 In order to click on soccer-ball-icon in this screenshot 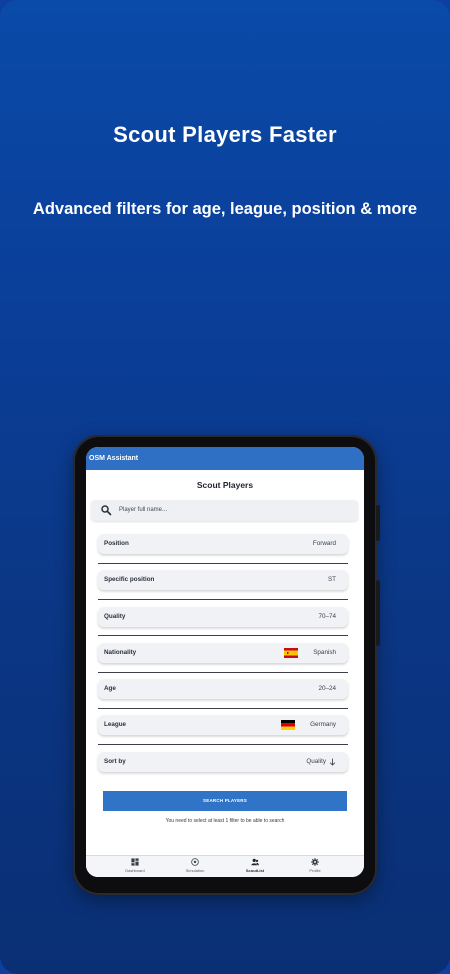, I will do `click(195, 862)`.